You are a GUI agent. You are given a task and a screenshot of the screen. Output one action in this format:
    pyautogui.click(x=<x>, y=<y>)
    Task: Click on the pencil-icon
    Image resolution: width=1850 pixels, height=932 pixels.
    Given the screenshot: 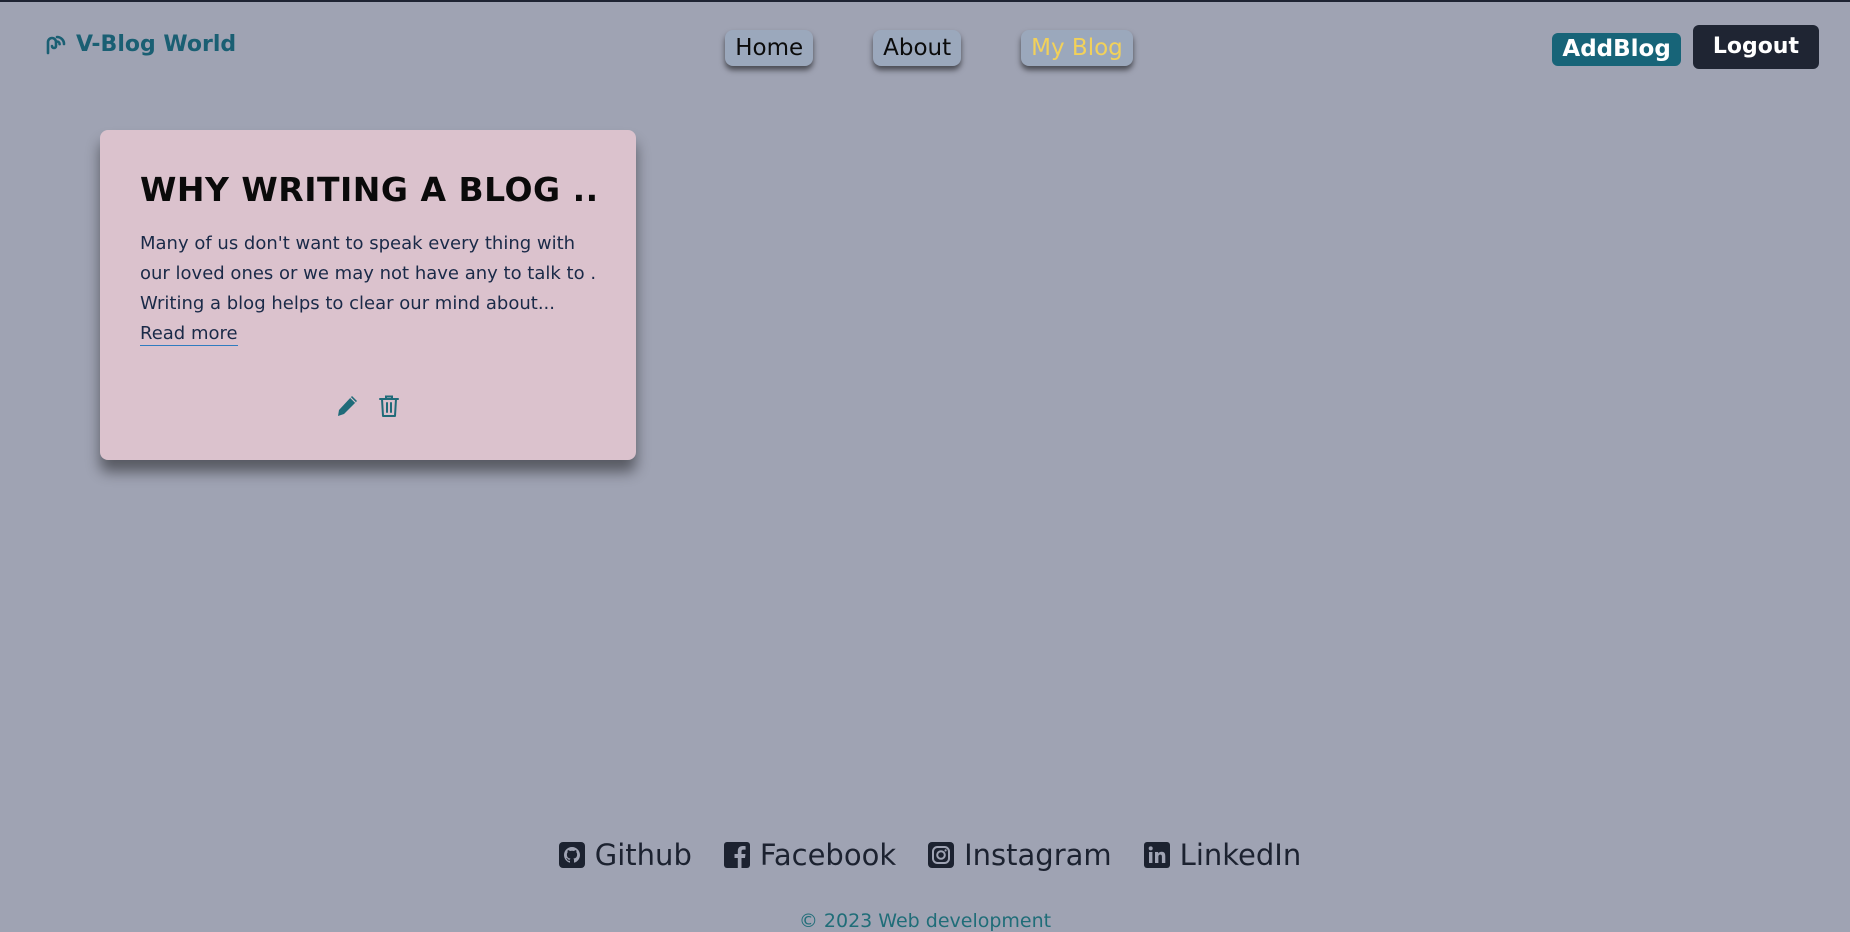 What is the action you would take?
    pyautogui.click(x=347, y=406)
    